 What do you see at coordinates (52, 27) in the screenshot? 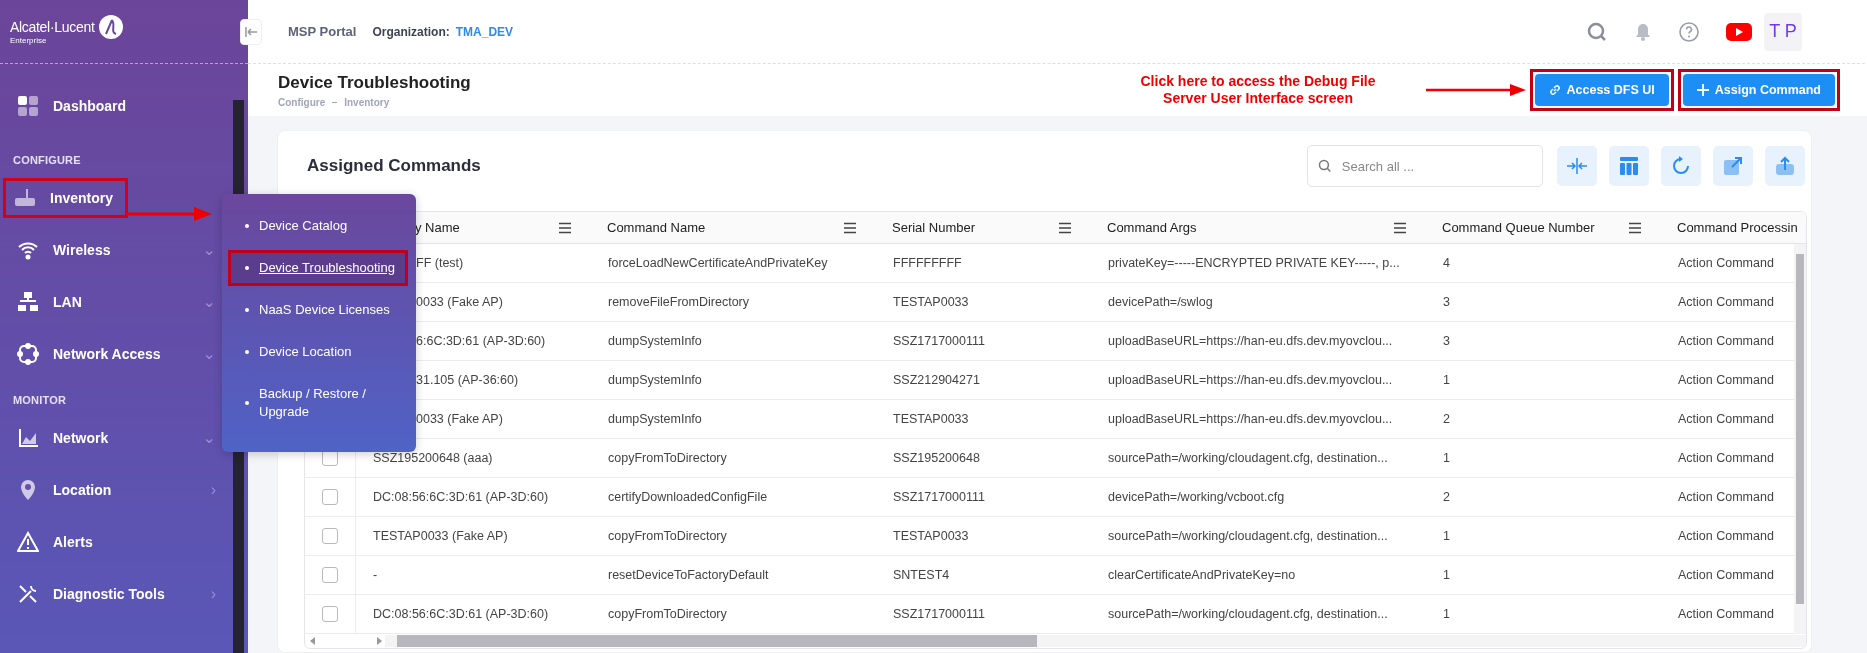
I see `brand-name: Alcatel·Lucent` at bounding box center [52, 27].